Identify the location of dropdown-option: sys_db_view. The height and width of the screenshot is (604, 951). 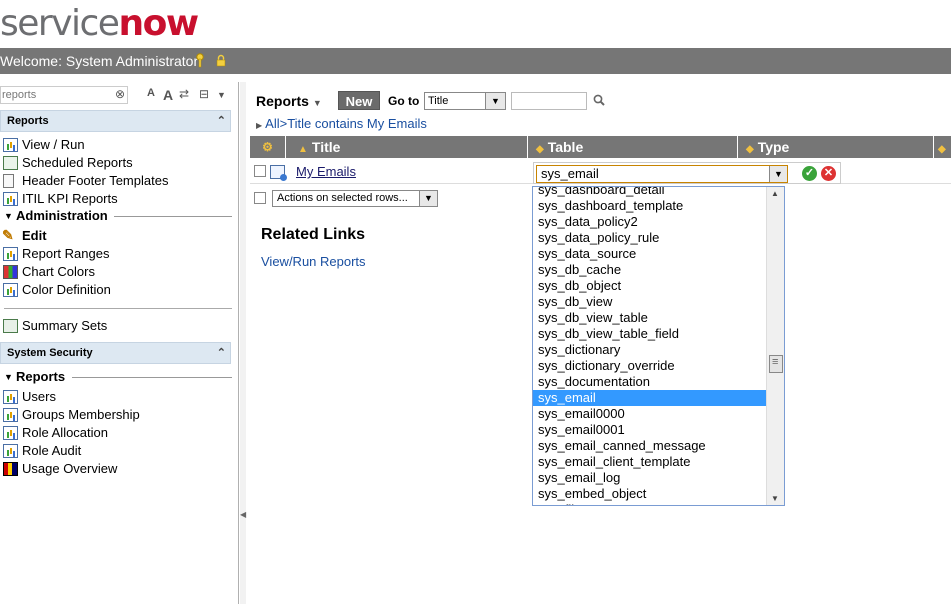
(649, 302).